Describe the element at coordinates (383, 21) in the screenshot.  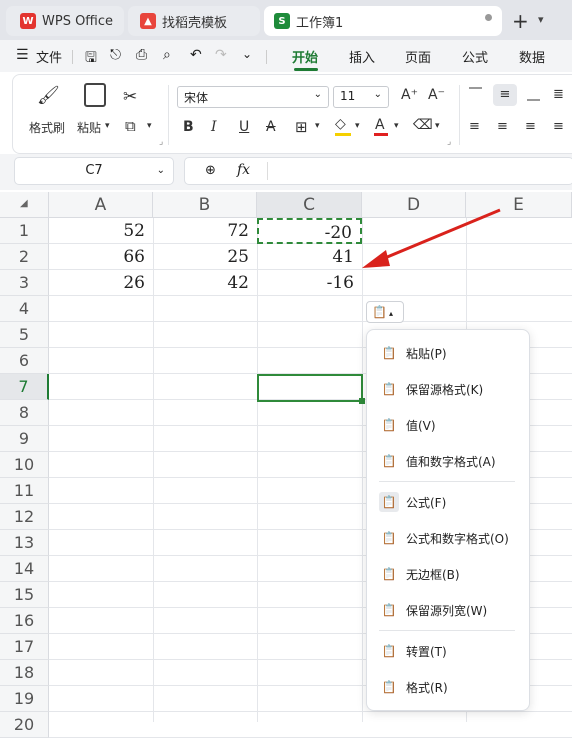
I see `tab-workbook: S 工作簿1` at that location.